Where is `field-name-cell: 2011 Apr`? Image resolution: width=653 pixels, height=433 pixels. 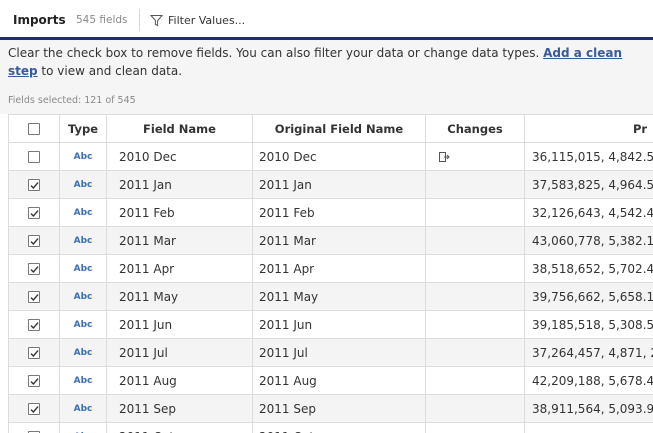
field-name-cell: 2011 Apr is located at coordinates (179, 268).